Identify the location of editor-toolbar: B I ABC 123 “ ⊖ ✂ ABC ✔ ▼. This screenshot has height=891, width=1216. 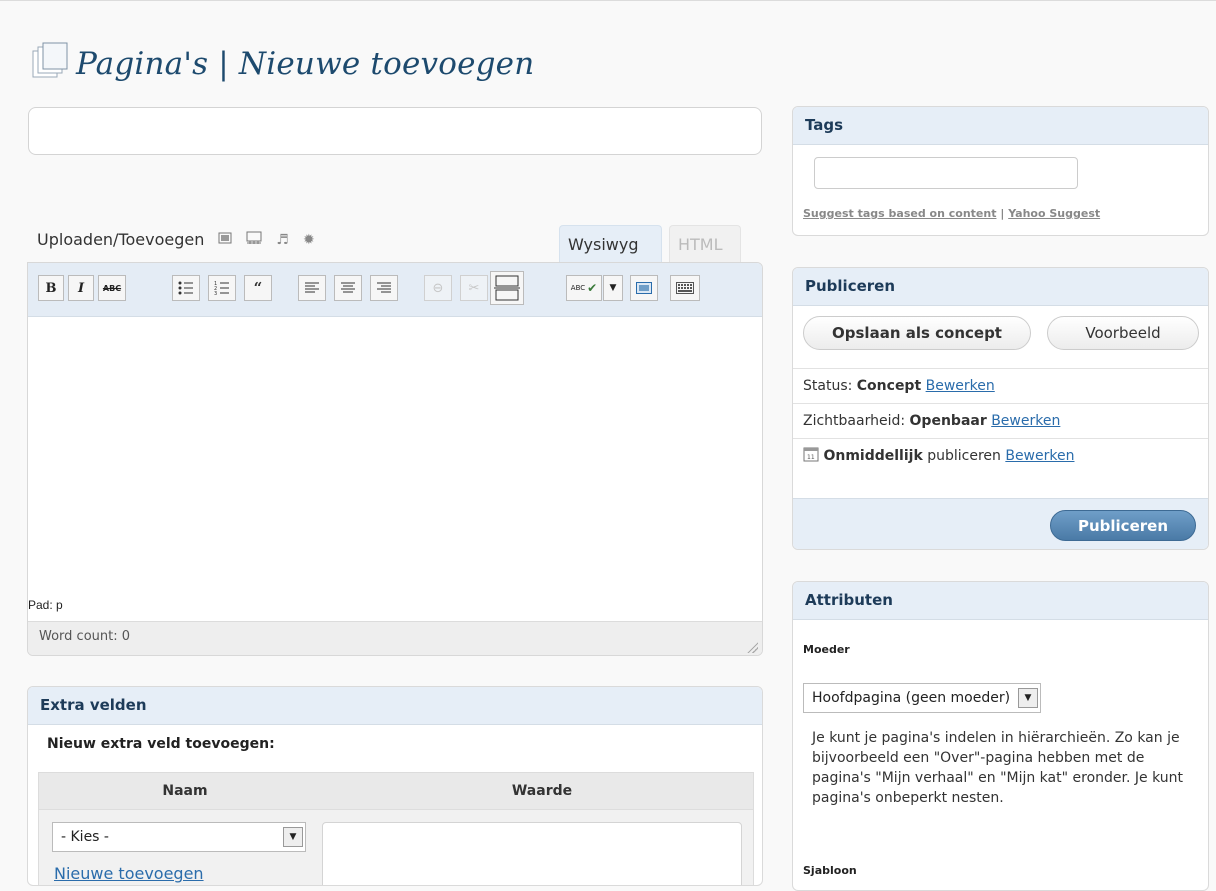
(395, 290).